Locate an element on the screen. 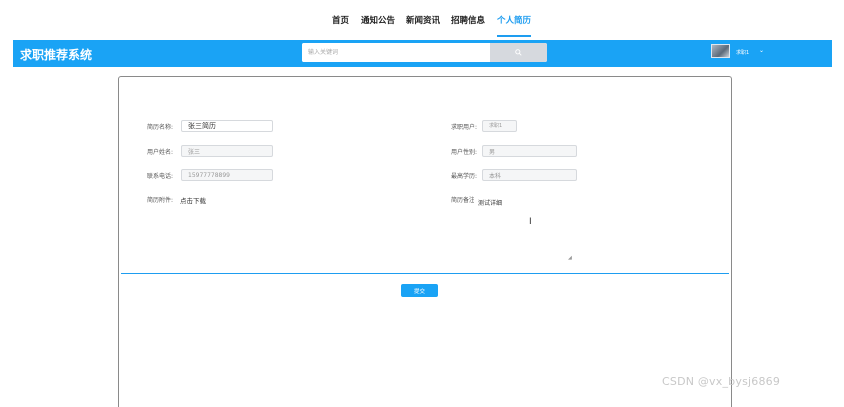  resize-grip-icon: ◢ is located at coordinates (570, 258).